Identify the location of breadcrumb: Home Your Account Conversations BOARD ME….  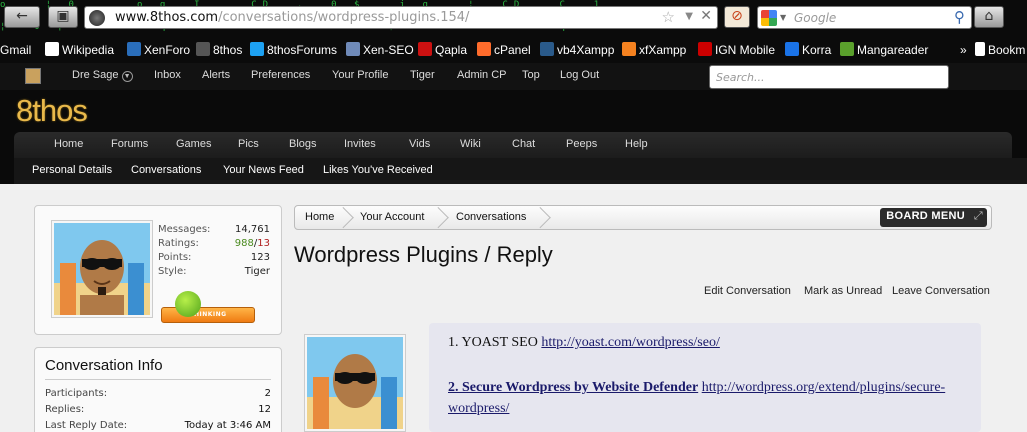
(643, 217).